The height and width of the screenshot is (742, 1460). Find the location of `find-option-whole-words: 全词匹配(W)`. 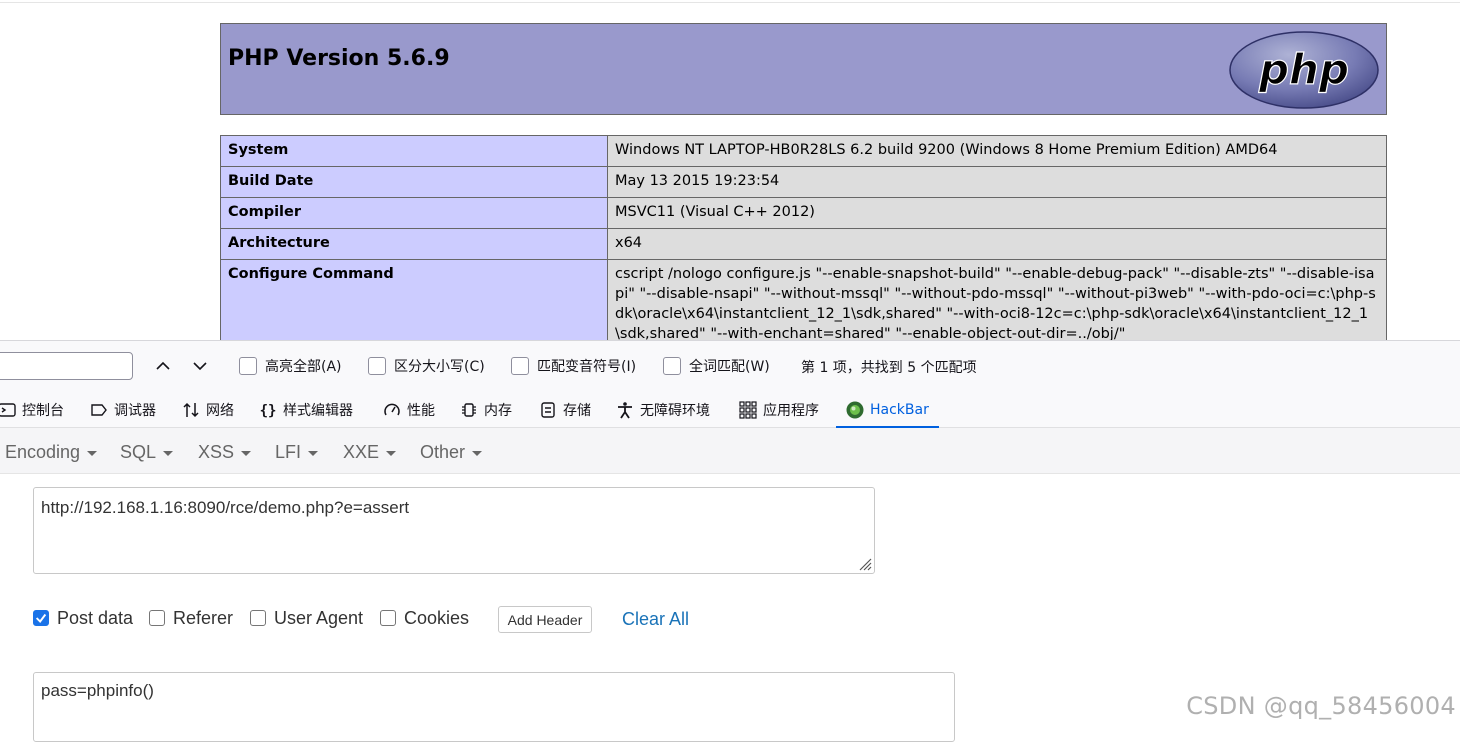

find-option-whole-words: 全词匹配(W) is located at coordinates (716, 366).